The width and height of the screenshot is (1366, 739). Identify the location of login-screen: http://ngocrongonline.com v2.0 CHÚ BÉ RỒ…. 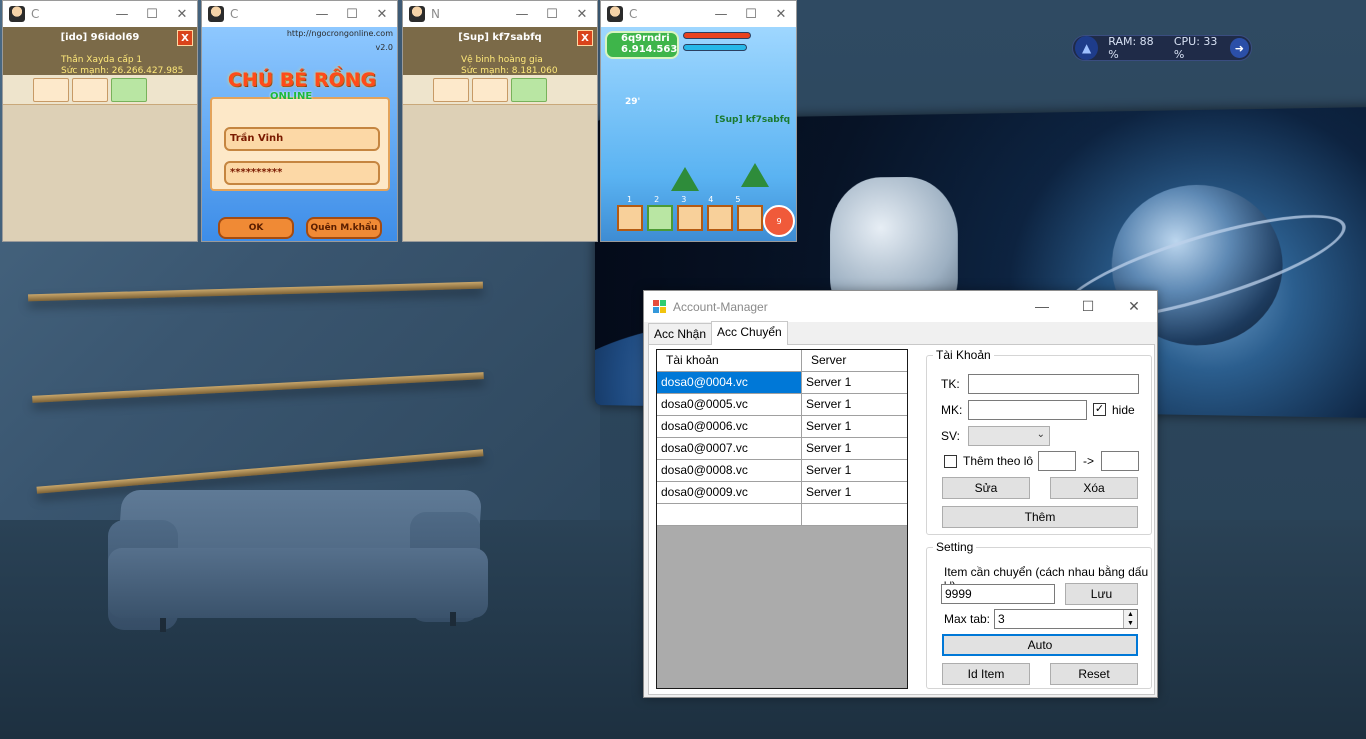
(299, 134).